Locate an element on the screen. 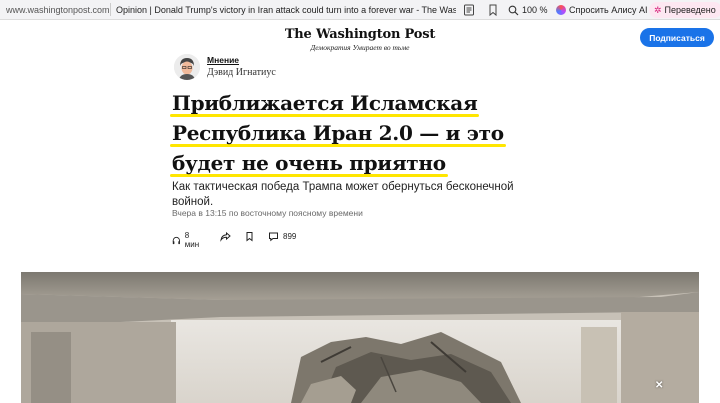 The height and width of the screenshot is (403, 720). alice-icon is located at coordinates (561, 10).